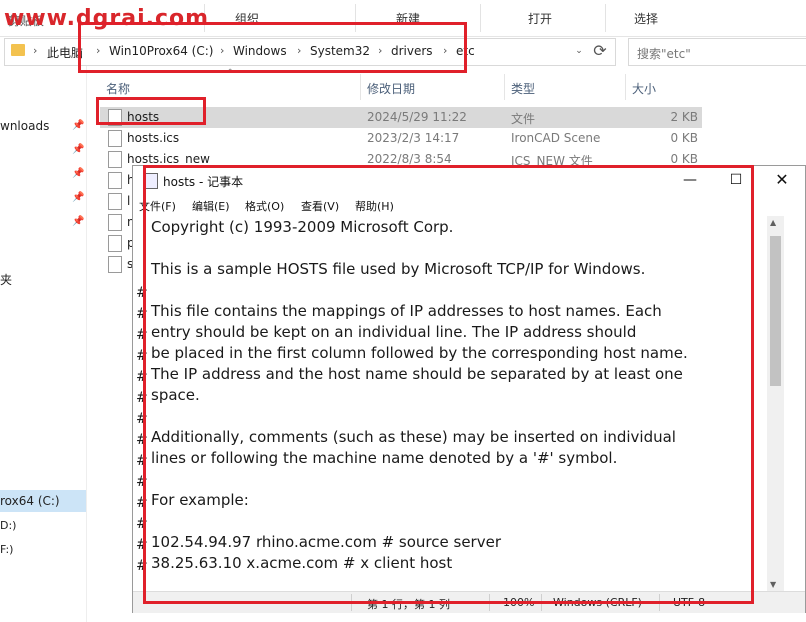  Describe the element at coordinates (646, 18) in the screenshot. I see `select-group: 选择` at that location.